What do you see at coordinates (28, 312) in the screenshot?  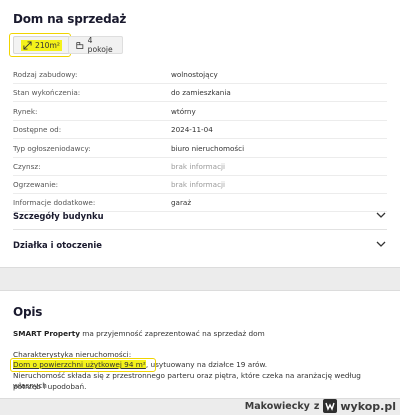 I see `description-title: Opis` at bounding box center [28, 312].